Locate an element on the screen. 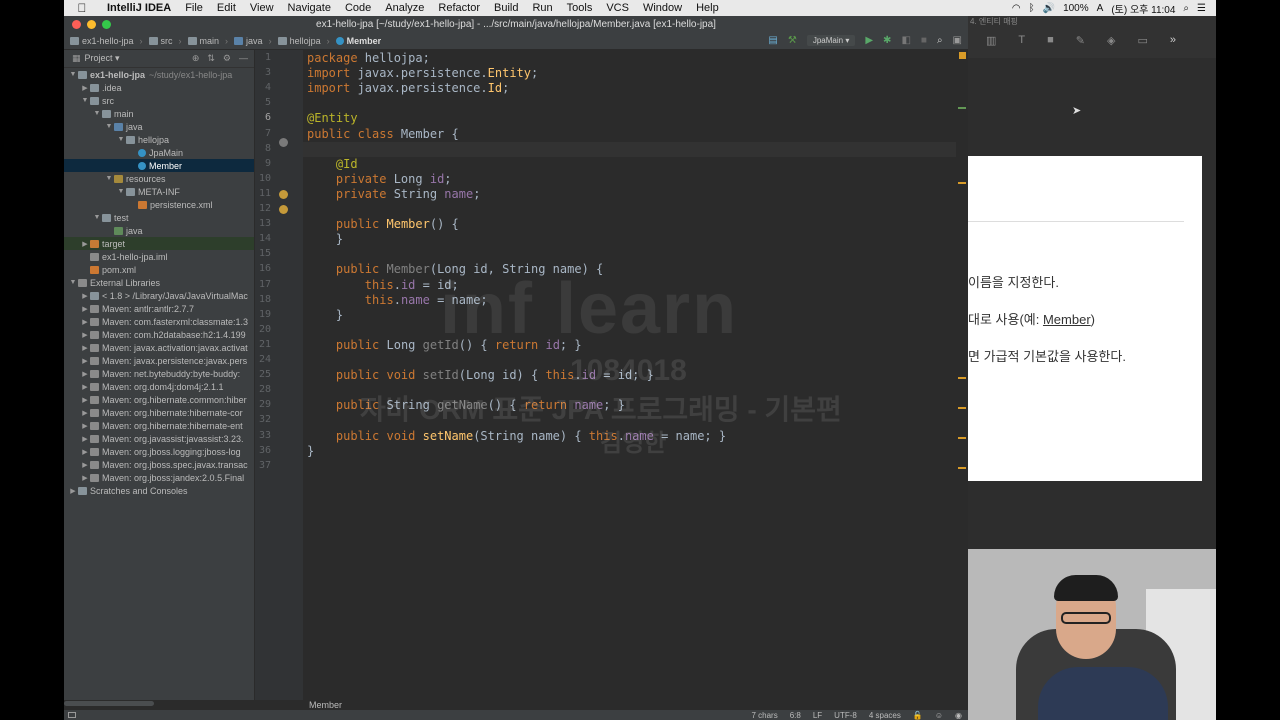 The width and height of the screenshot is (1280, 720). breadcrumb-class: Member is located at coordinates (361, 41).